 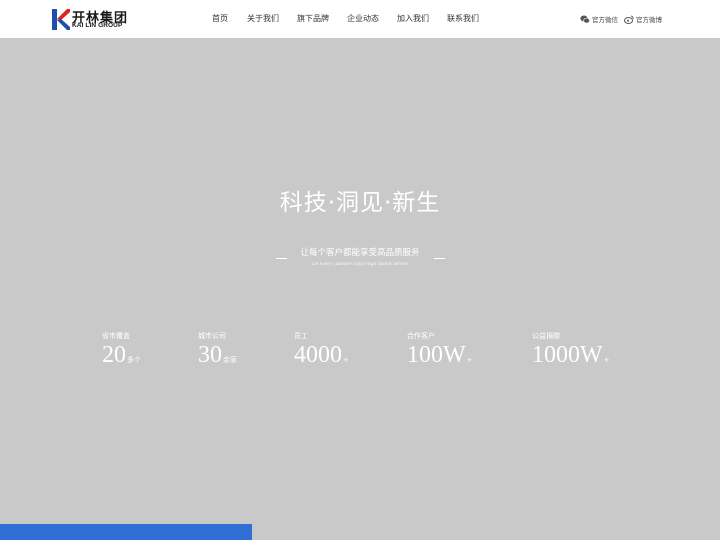 I want to click on nav-item-brands: 旗下品牌, so click(x=313, y=18).